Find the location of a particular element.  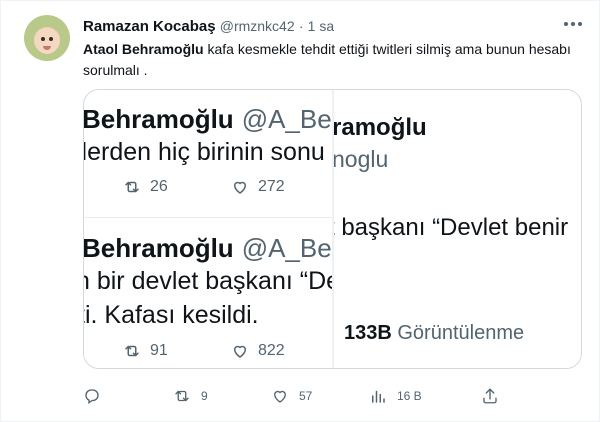

screenshot-text-line: ilerden hiç birinin sonu is located at coordinates (204, 152).